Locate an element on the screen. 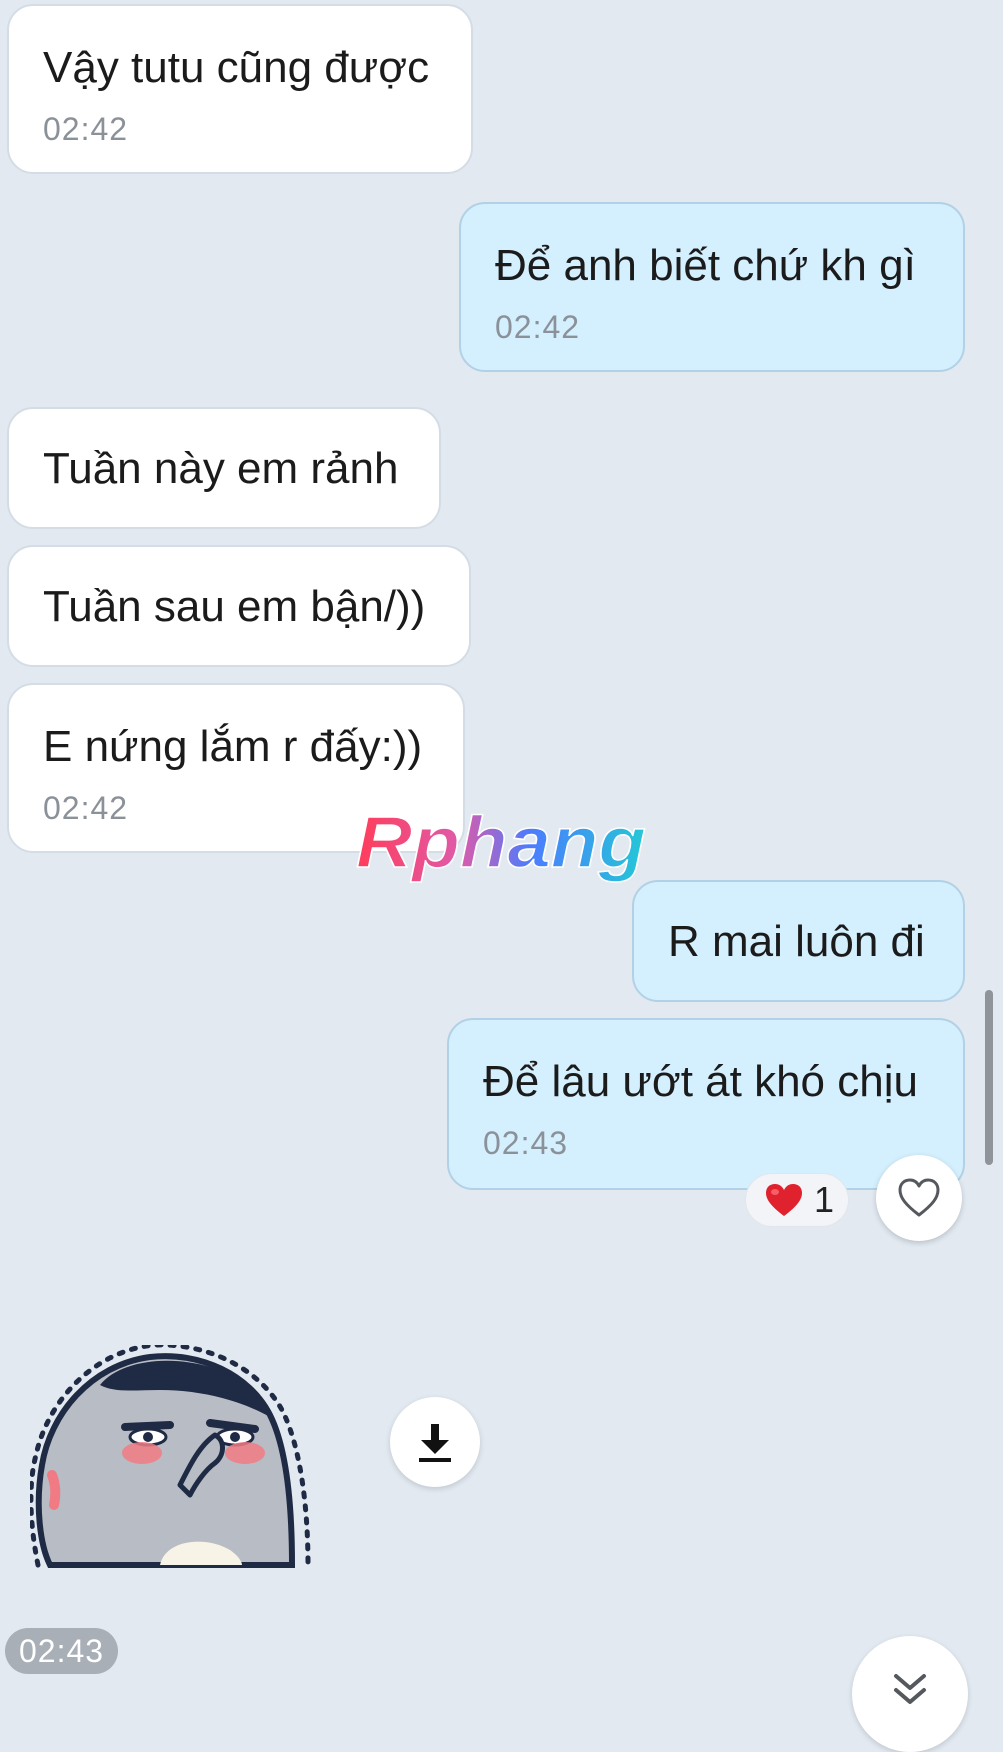  download-icon is located at coordinates (435, 1443).